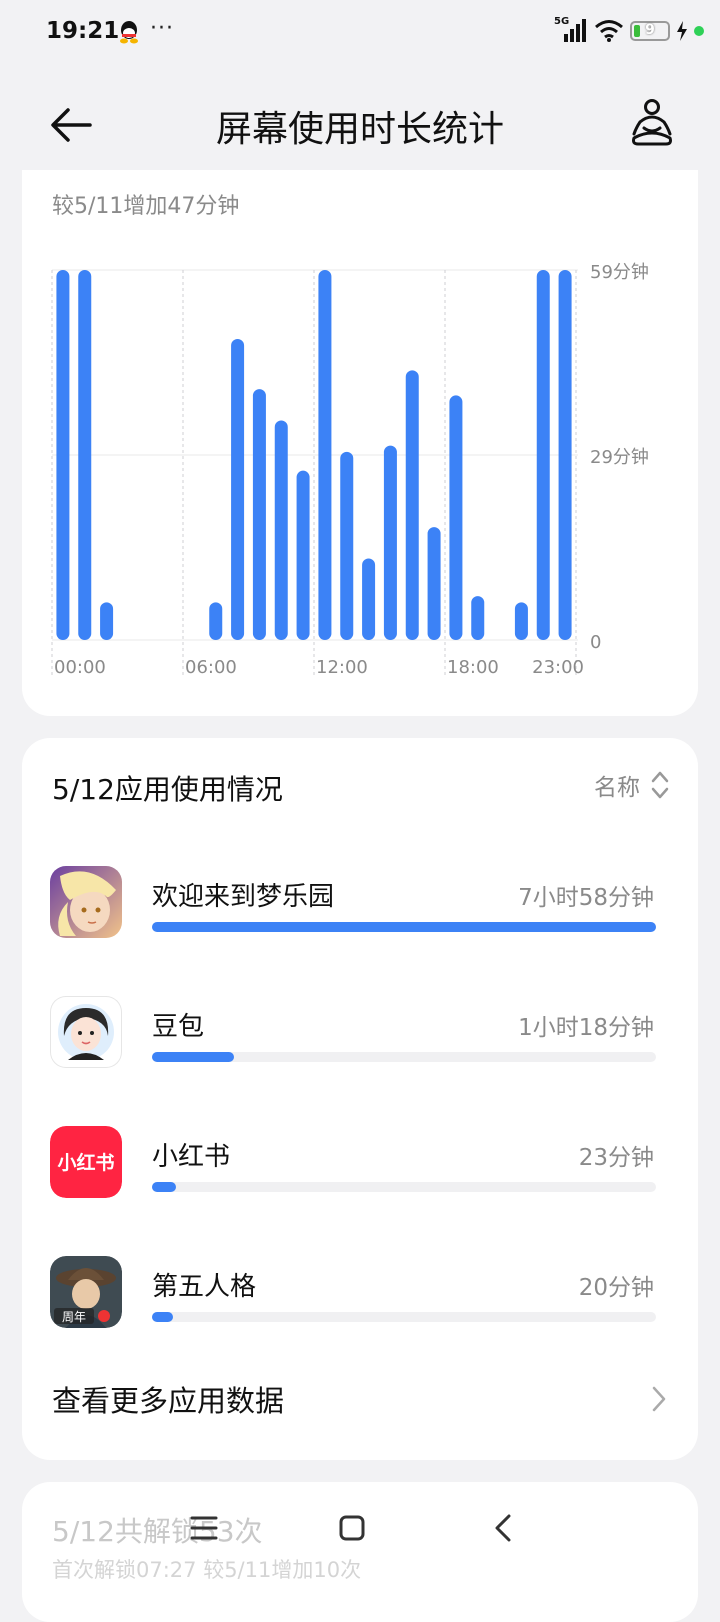 The height and width of the screenshot is (1622, 720). Describe the element at coordinates (412, 505) in the screenshot. I see `usage-bar-h16` at that location.